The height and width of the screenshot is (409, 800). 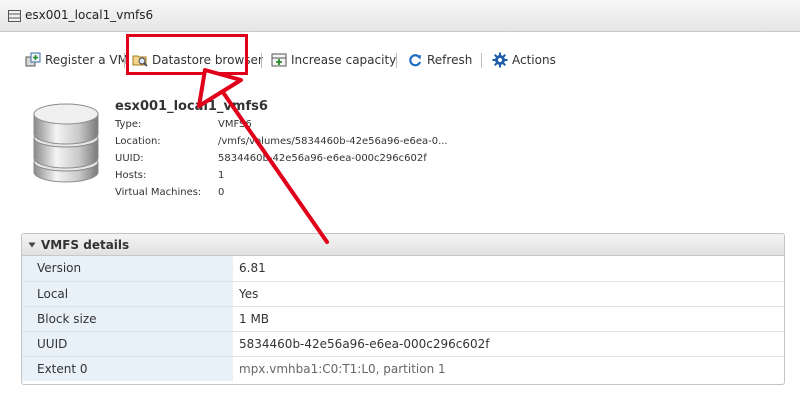 I want to click on detail-value: Yes, so click(x=508, y=294).